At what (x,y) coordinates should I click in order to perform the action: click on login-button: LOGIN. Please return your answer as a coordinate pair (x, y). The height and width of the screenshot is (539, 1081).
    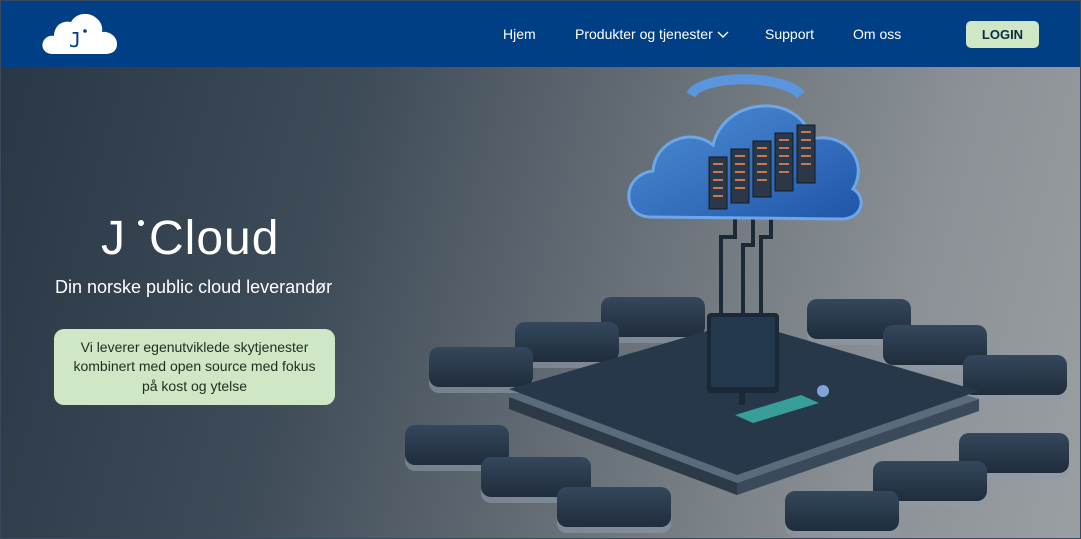
    Looking at the image, I should click on (1002, 34).